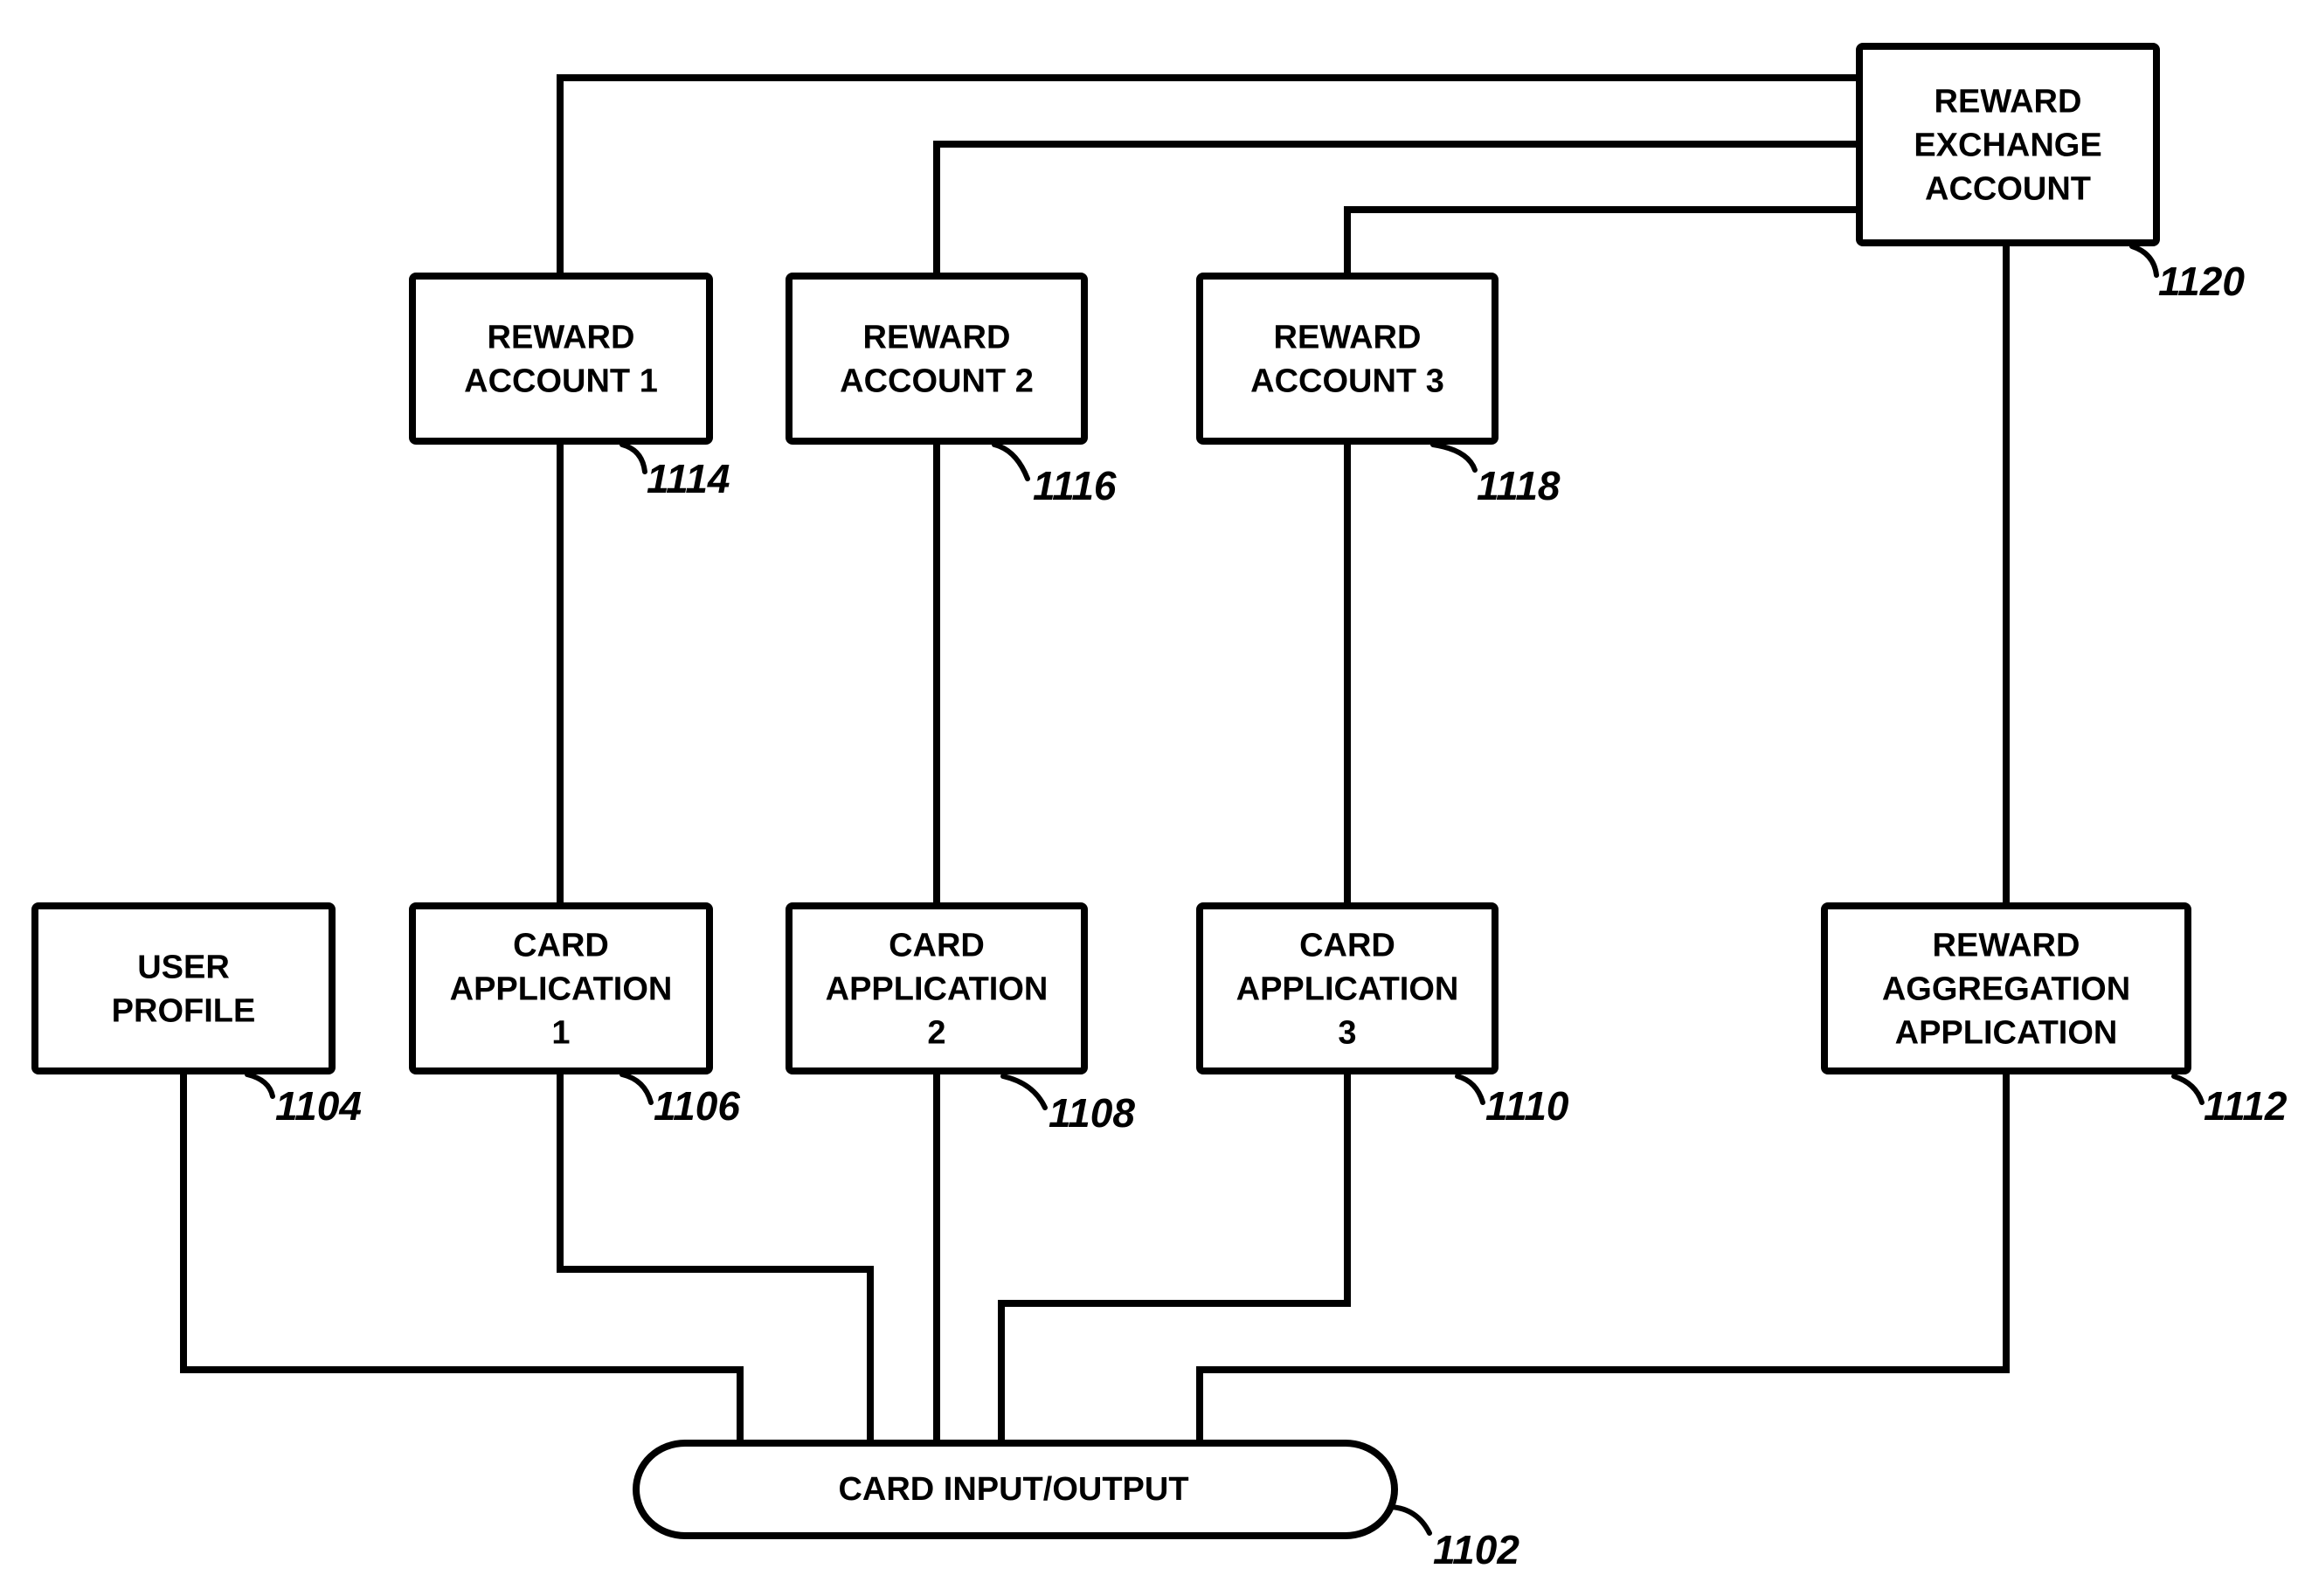 This screenshot has width=2298, height=1596. I want to click on reward-account-1-frame, so click(561, 359).